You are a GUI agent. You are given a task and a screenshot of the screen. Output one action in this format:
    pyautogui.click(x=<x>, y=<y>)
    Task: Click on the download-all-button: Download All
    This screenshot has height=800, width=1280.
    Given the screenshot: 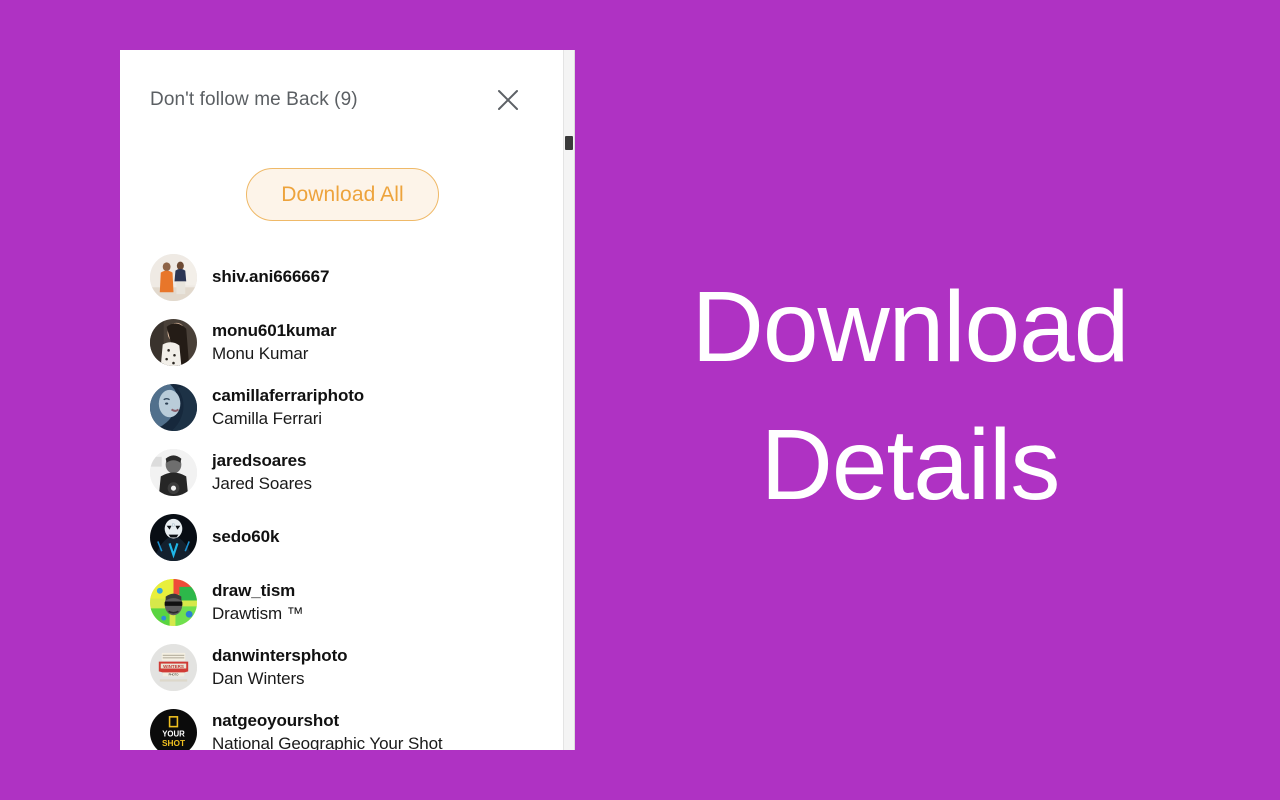 What is the action you would take?
    pyautogui.click(x=342, y=194)
    